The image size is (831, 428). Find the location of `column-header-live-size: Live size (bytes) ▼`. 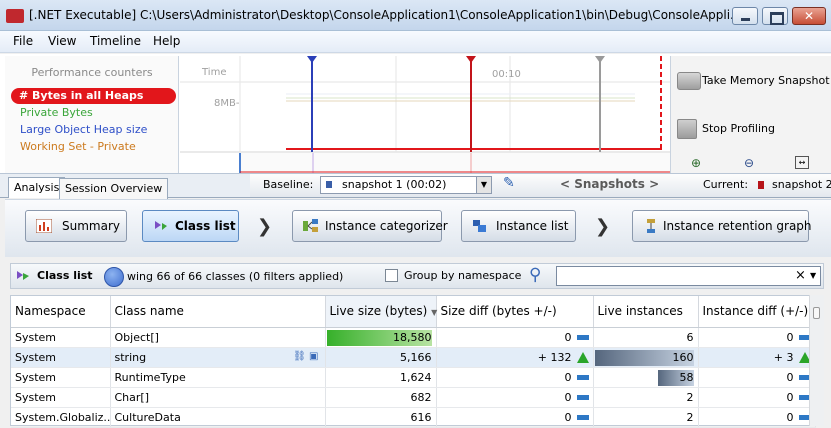

column-header-live-size: Live size (bytes) ▼ is located at coordinates (381, 312).